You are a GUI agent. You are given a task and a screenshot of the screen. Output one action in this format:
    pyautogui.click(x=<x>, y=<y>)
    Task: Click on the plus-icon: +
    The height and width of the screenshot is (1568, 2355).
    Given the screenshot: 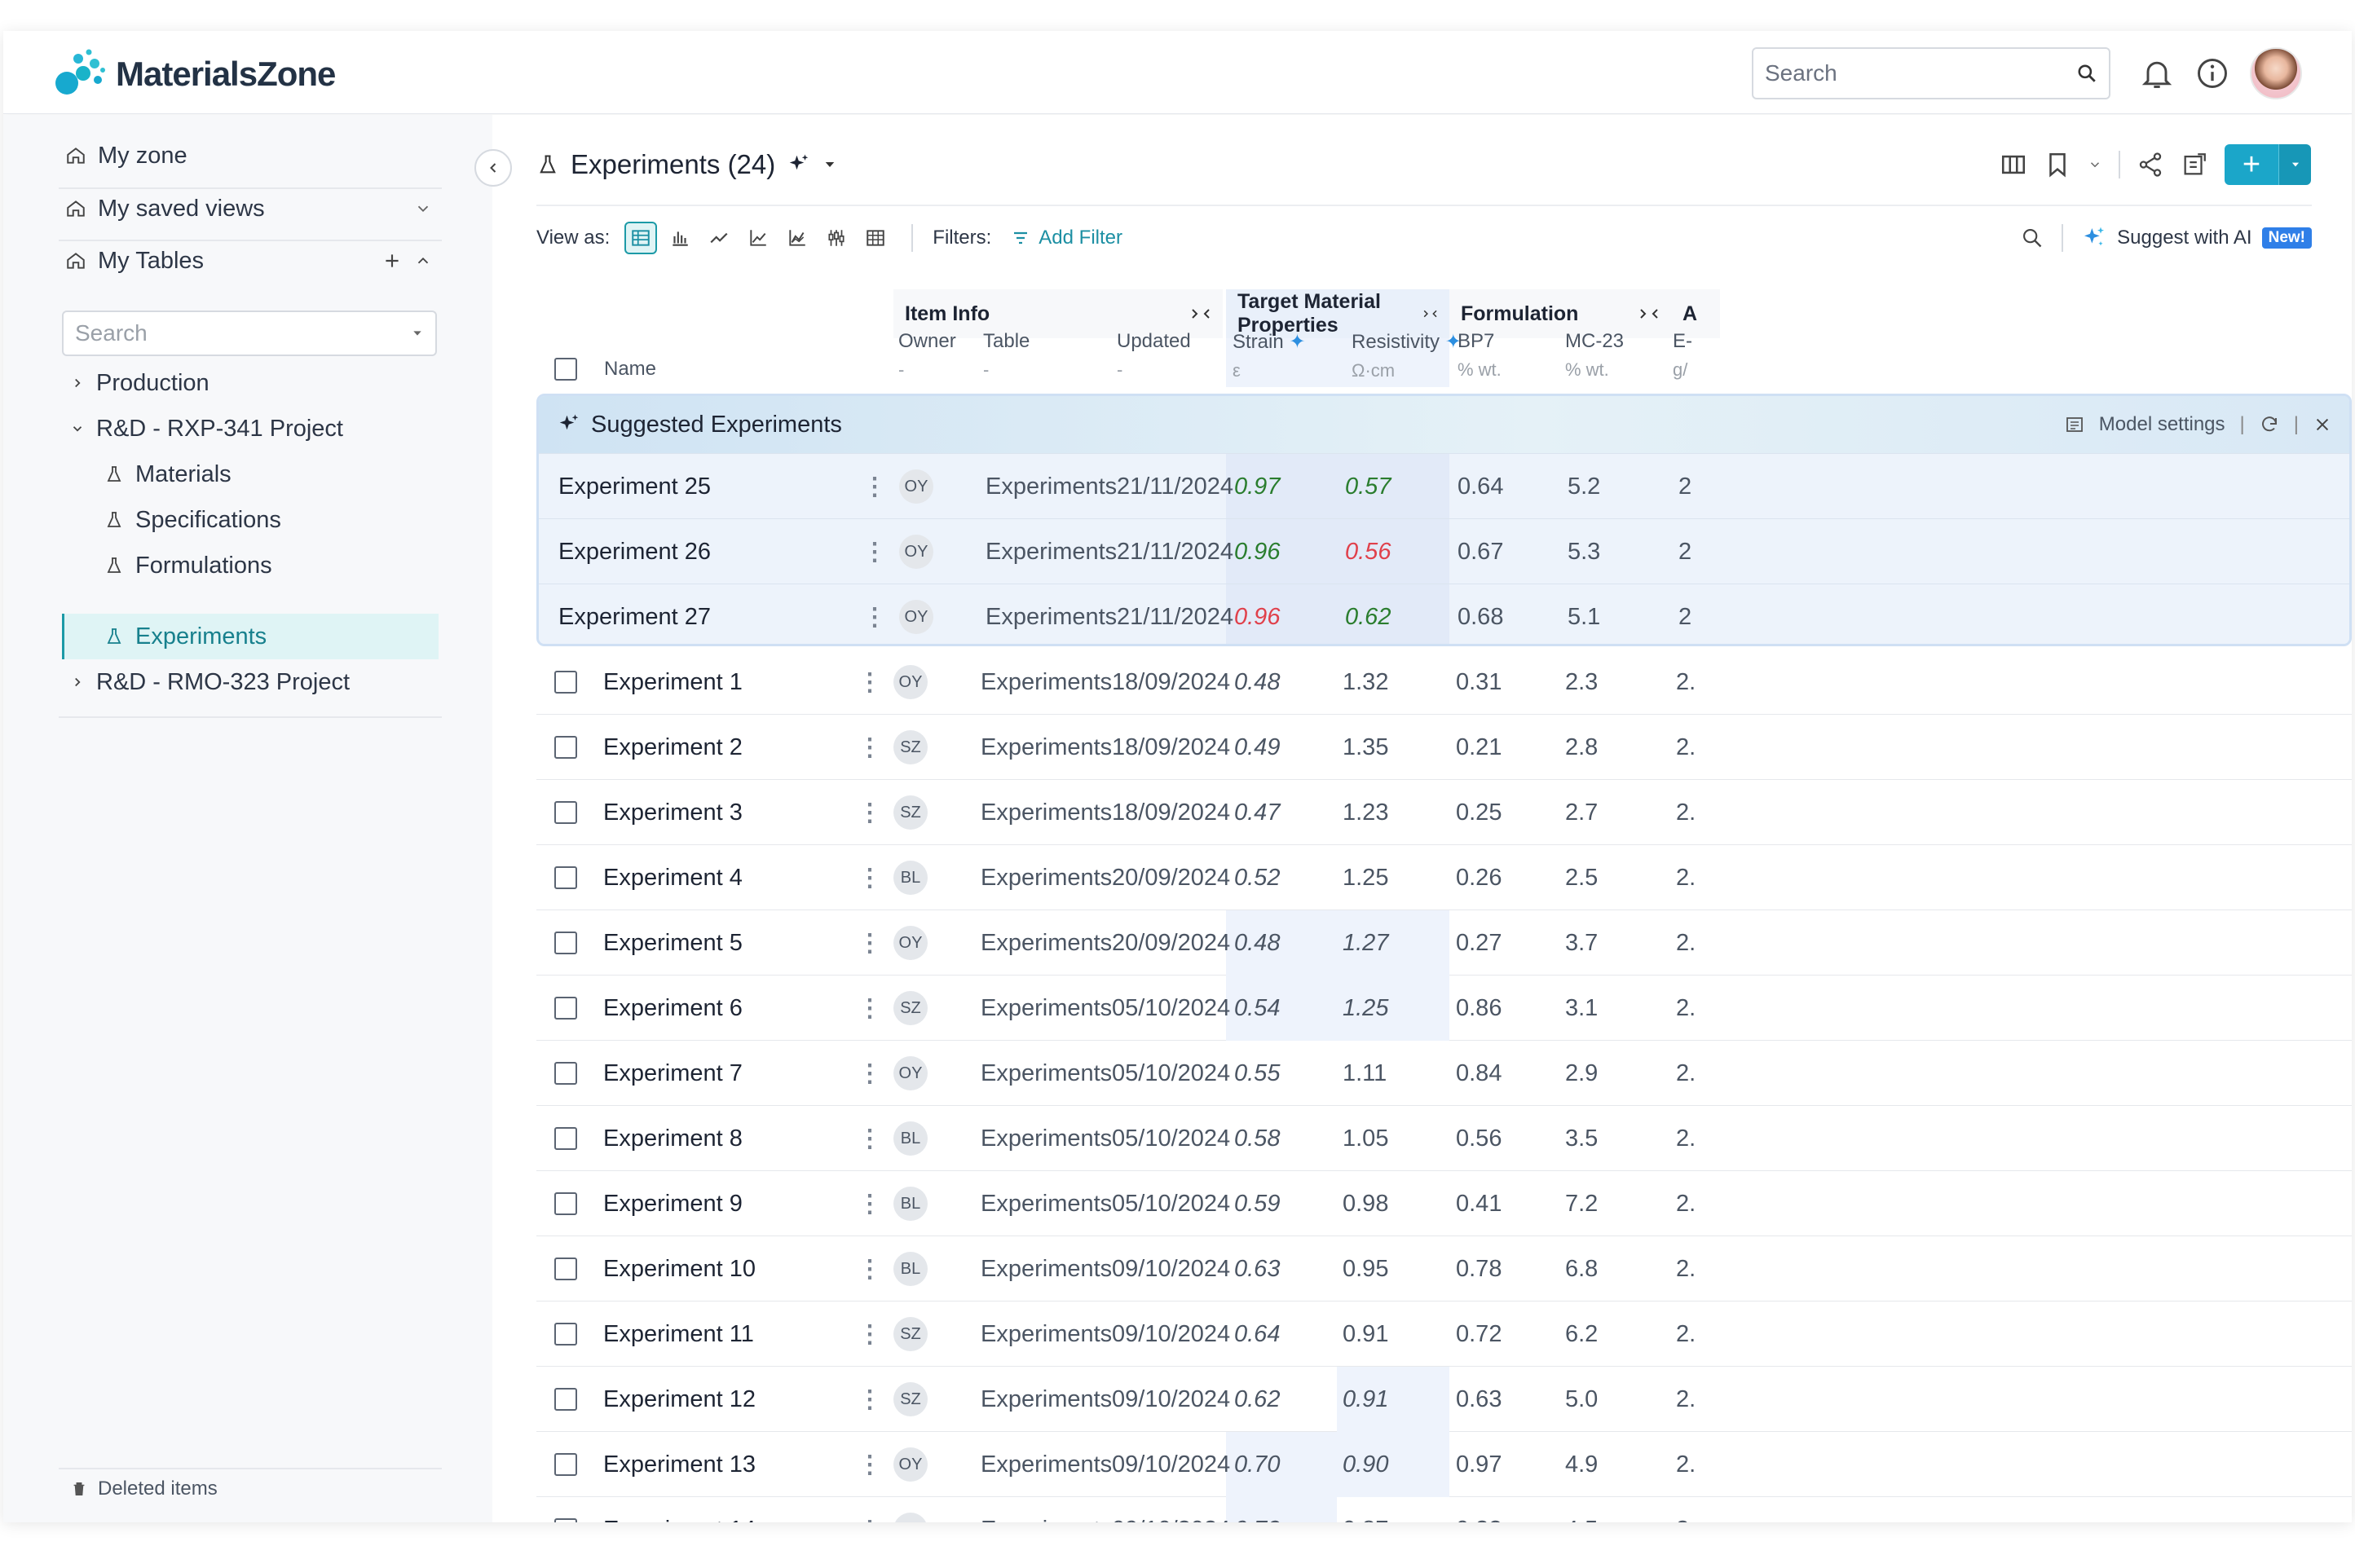 What is the action you would take?
    pyautogui.click(x=2251, y=164)
    